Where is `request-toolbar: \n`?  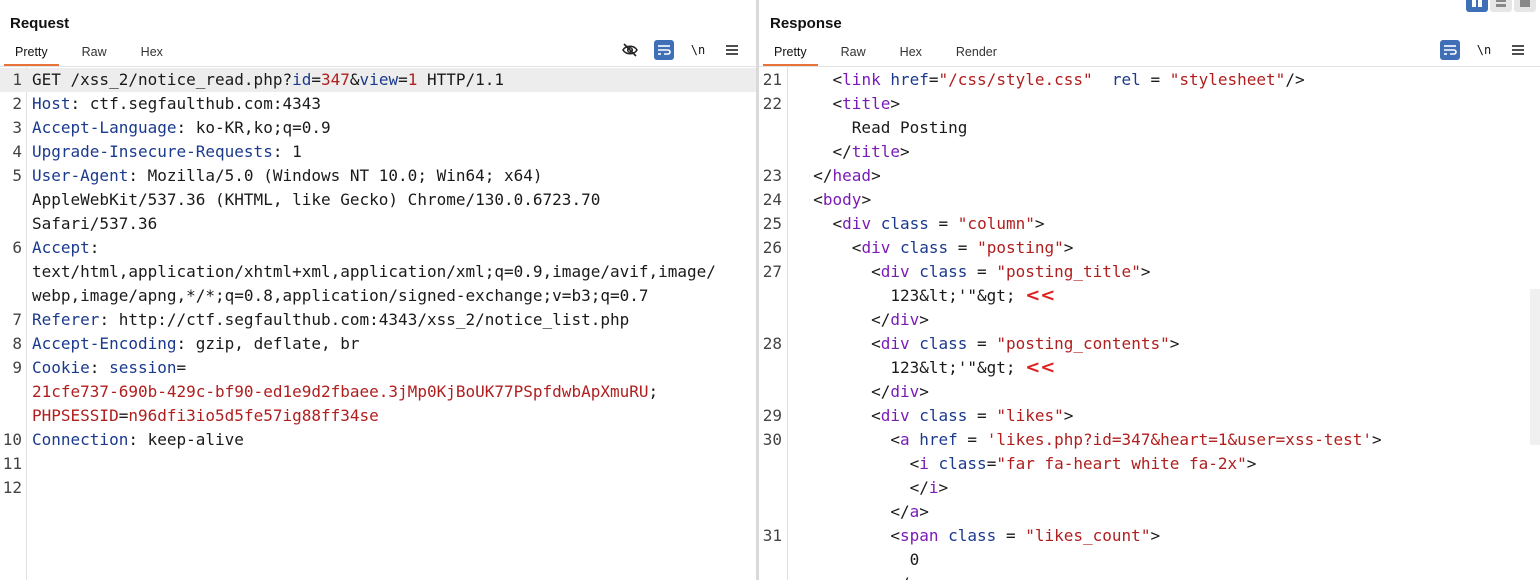 request-toolbar: \n is located at coordinates (681, 50).